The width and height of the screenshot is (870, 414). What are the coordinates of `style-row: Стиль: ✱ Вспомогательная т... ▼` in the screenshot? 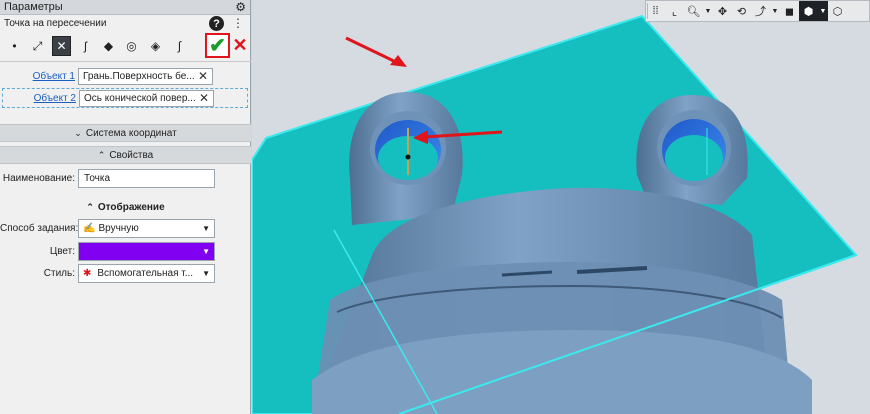 It's located at (125, 273).